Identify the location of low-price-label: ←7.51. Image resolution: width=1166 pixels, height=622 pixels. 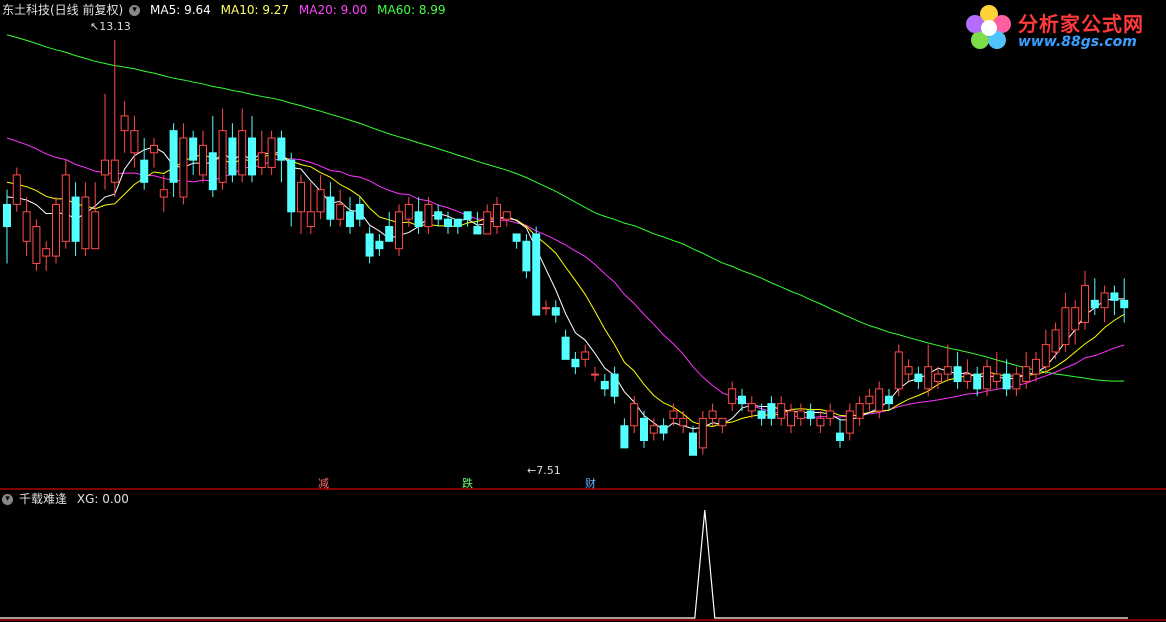
(544, 470).